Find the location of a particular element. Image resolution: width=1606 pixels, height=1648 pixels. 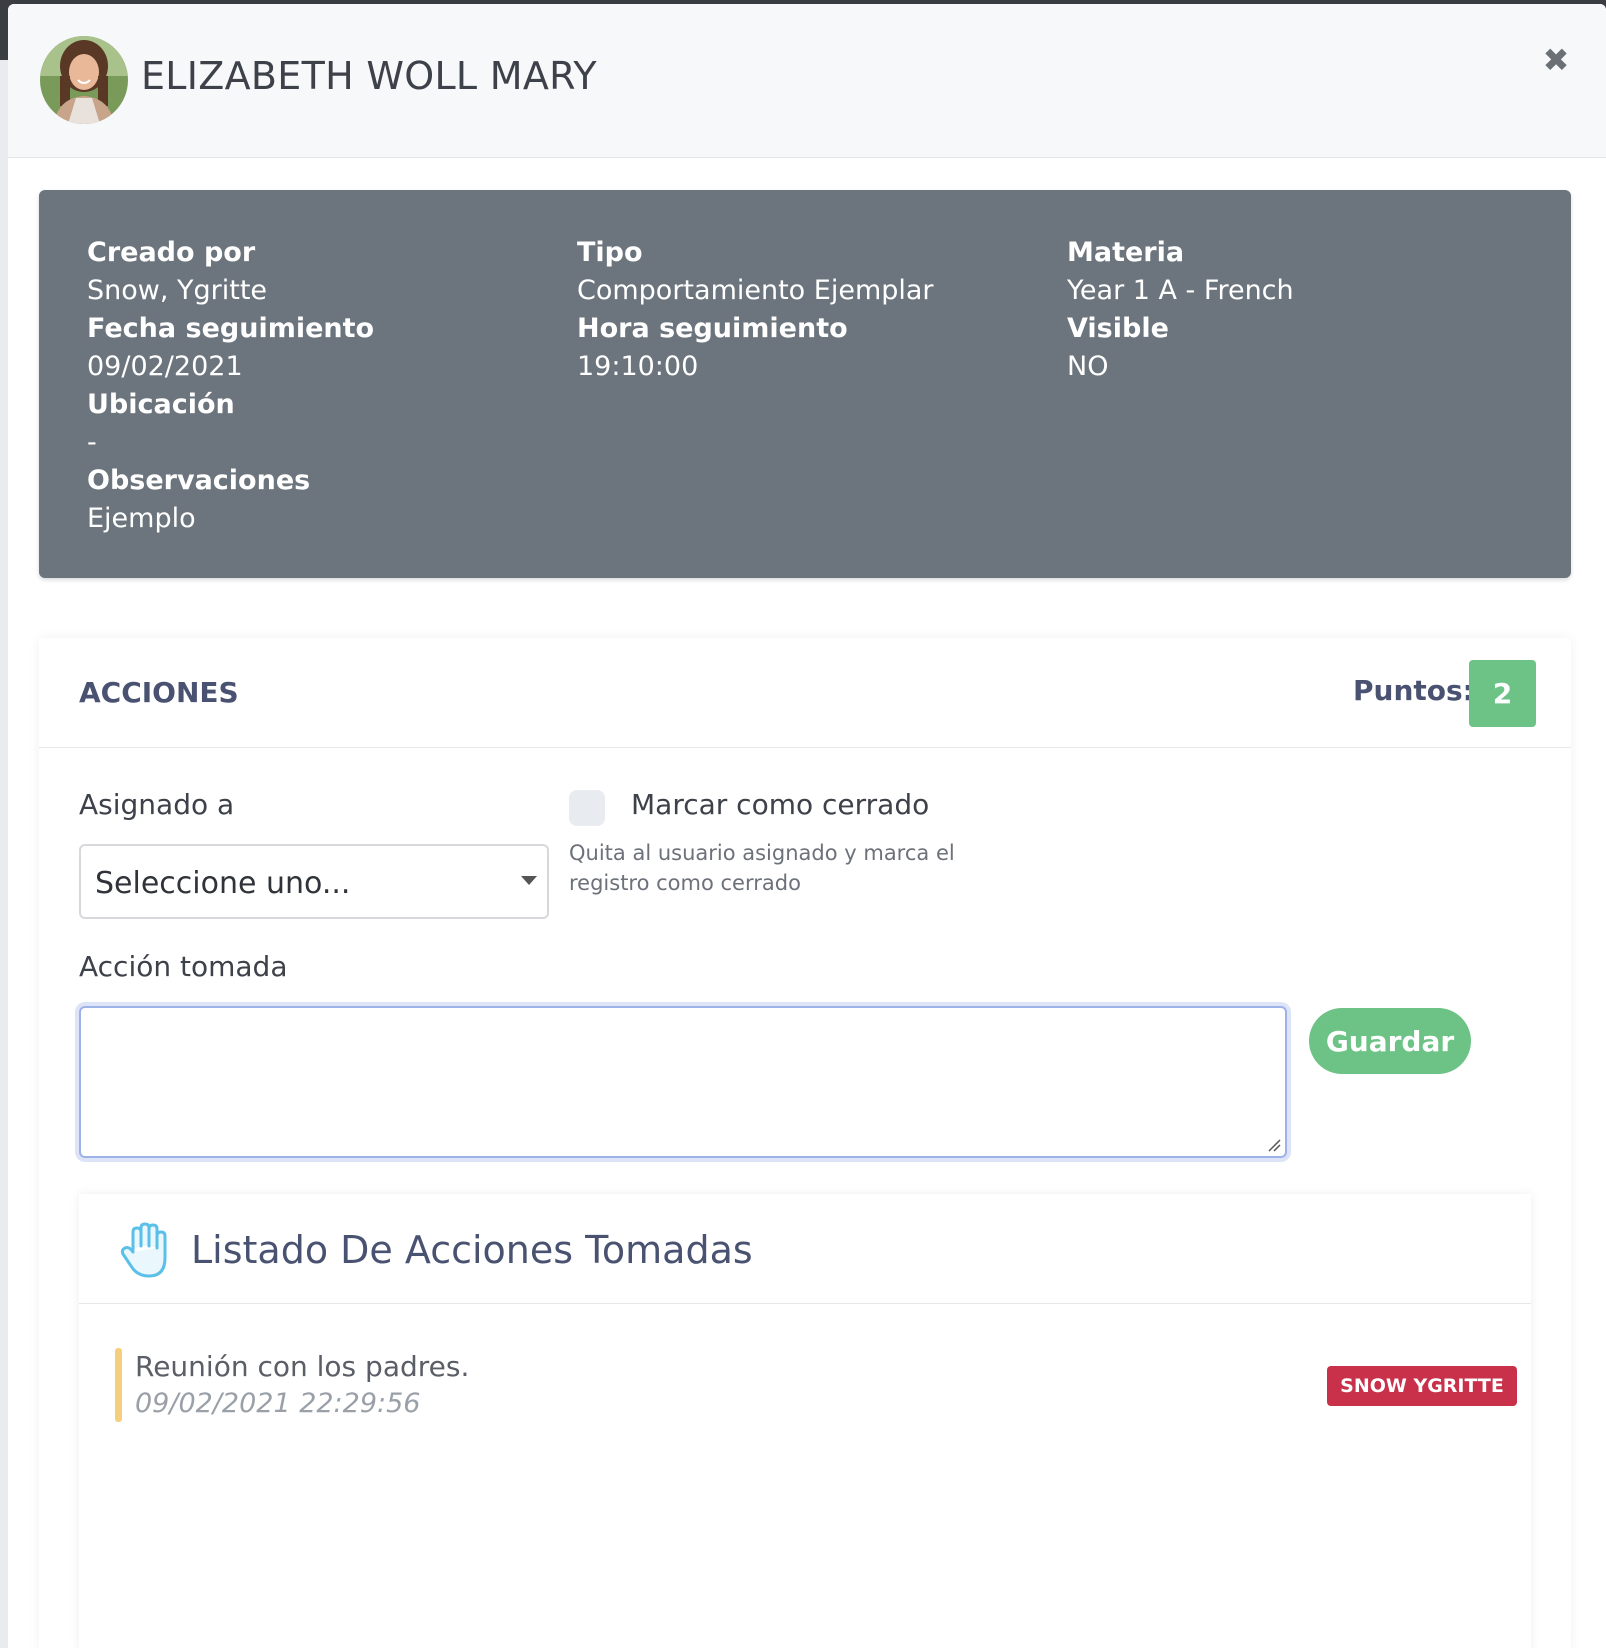

info-value: Ejemplo is located at coordinates (141, 518).